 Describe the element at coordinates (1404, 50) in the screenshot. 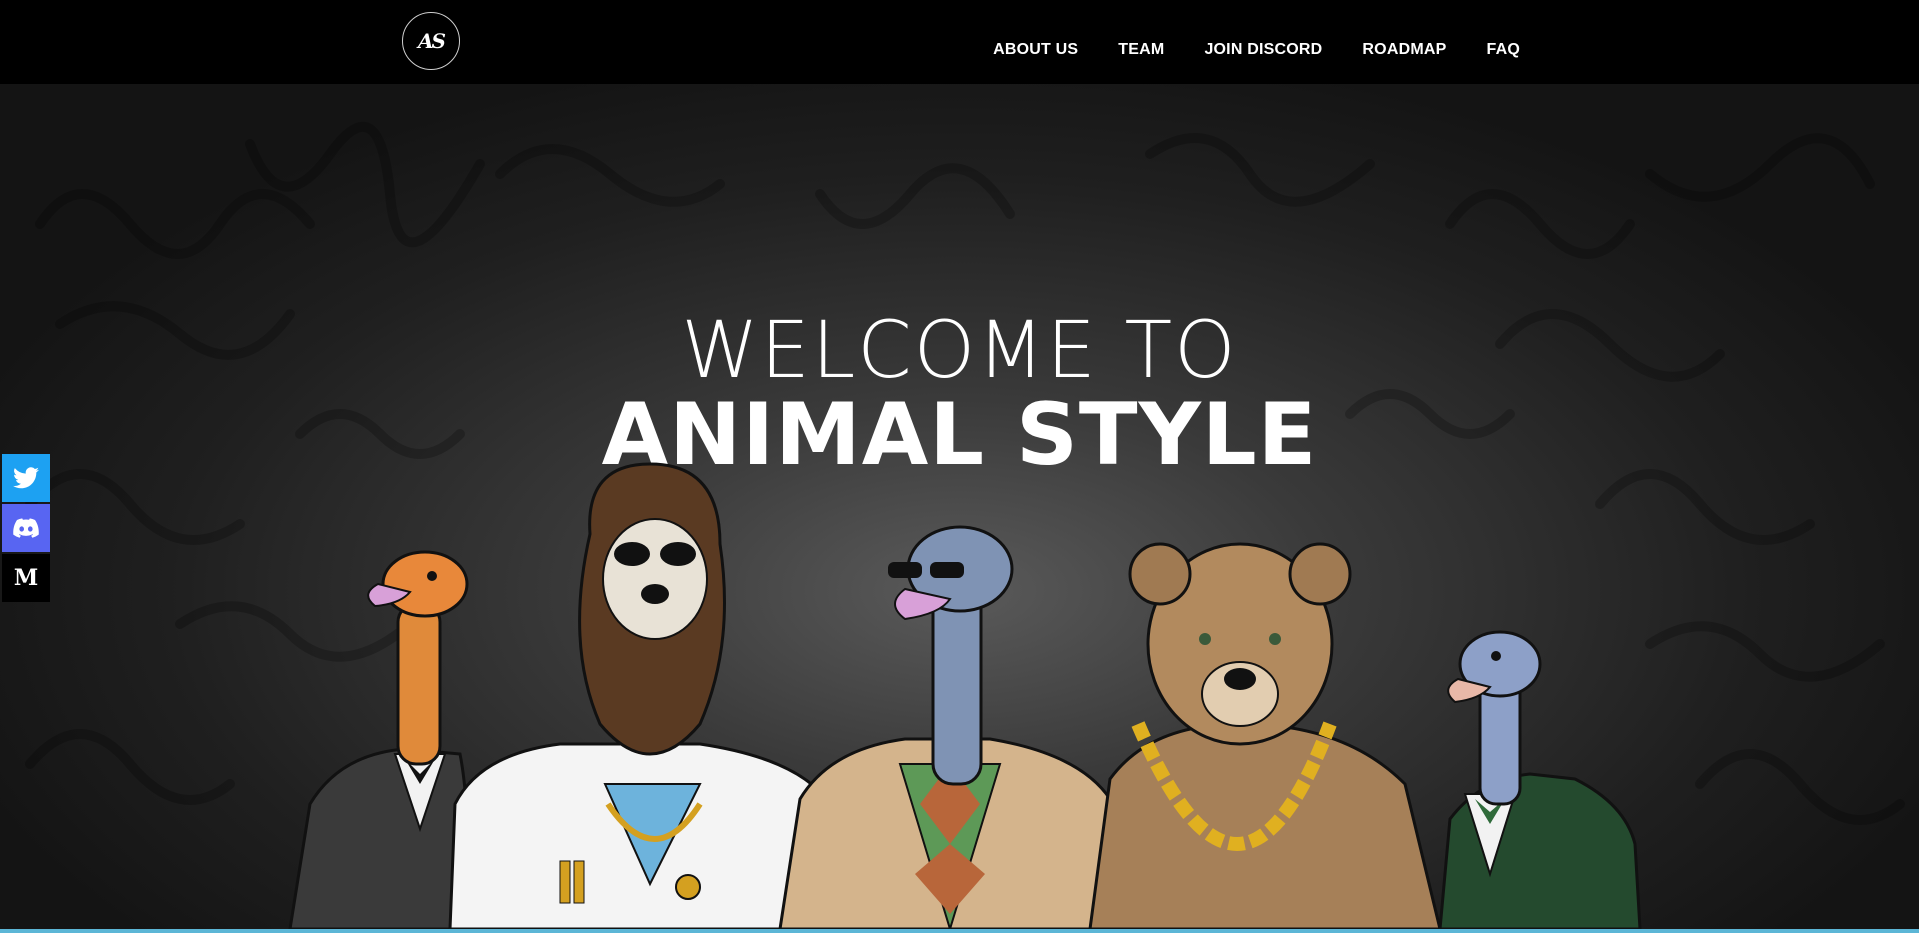

I see `nav-roadmap: ROADMAP` at that location.